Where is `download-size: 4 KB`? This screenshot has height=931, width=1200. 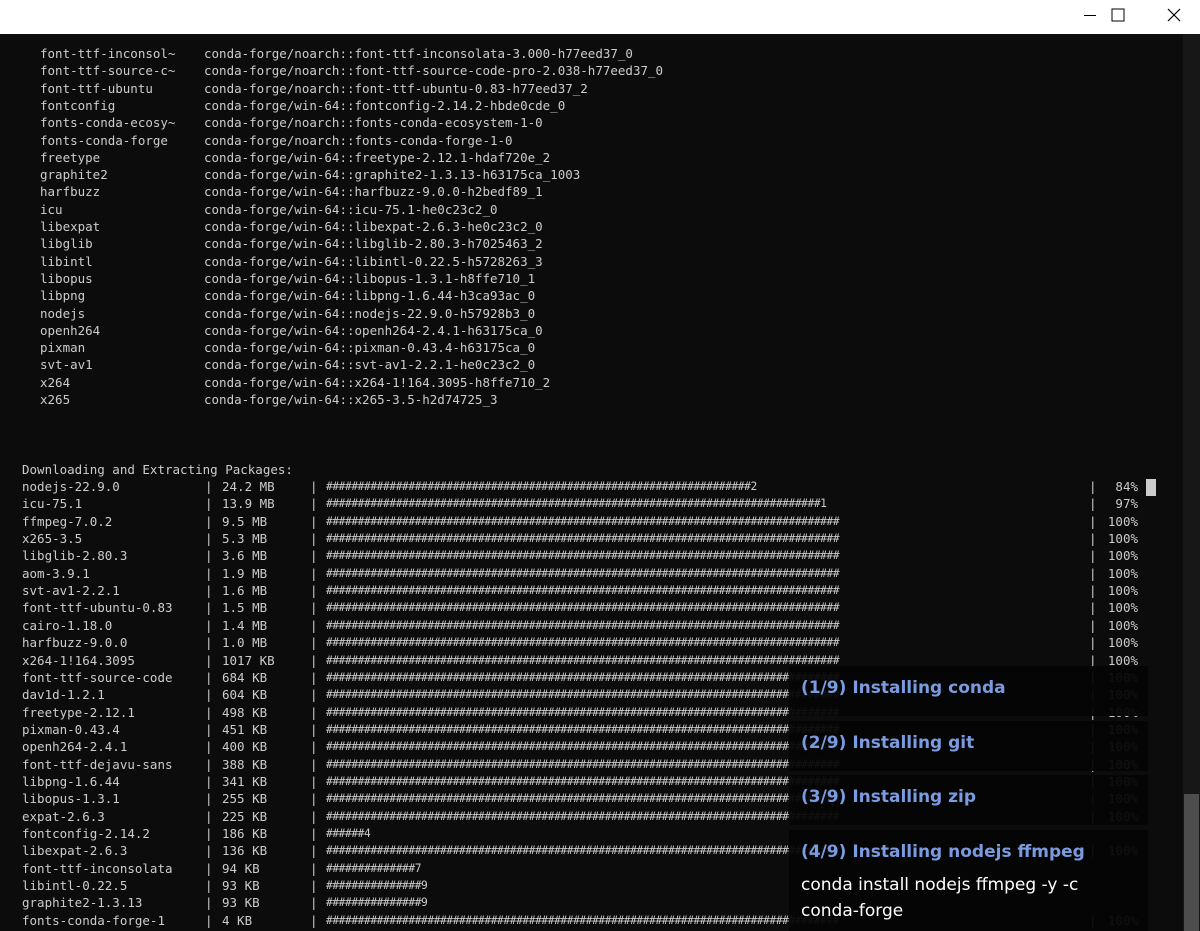 download-size: 4 KB is located at coordinates (237, 920).